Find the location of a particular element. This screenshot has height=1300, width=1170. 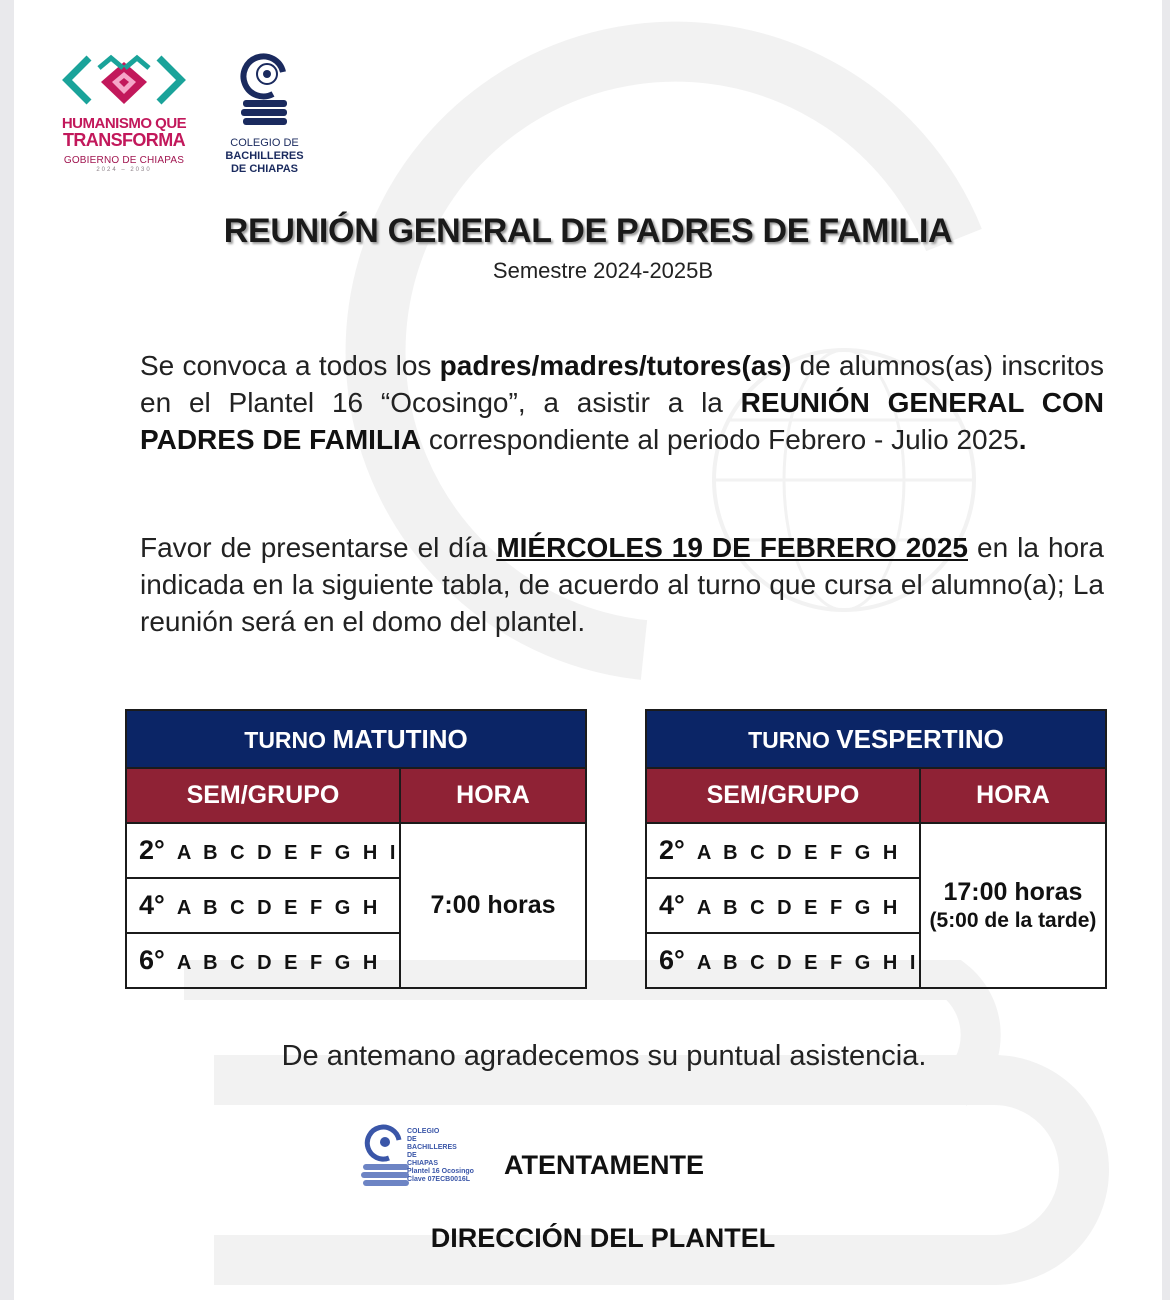

vespertino-title-b: VESPERTINO is located at coordinates (920, 738).